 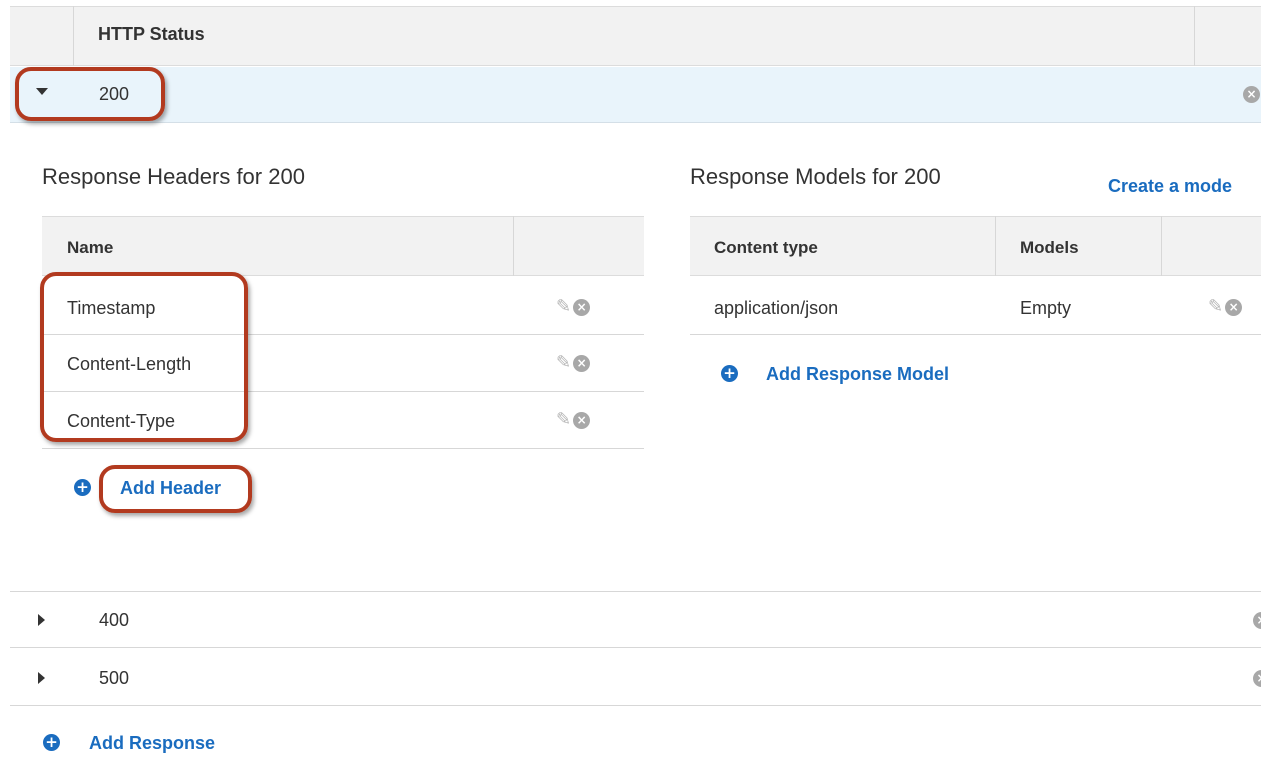 What do you see at coordinates (776, 308) in the screenshot?
I see `content-type-value: application/json` at bounding box center [776, 308].